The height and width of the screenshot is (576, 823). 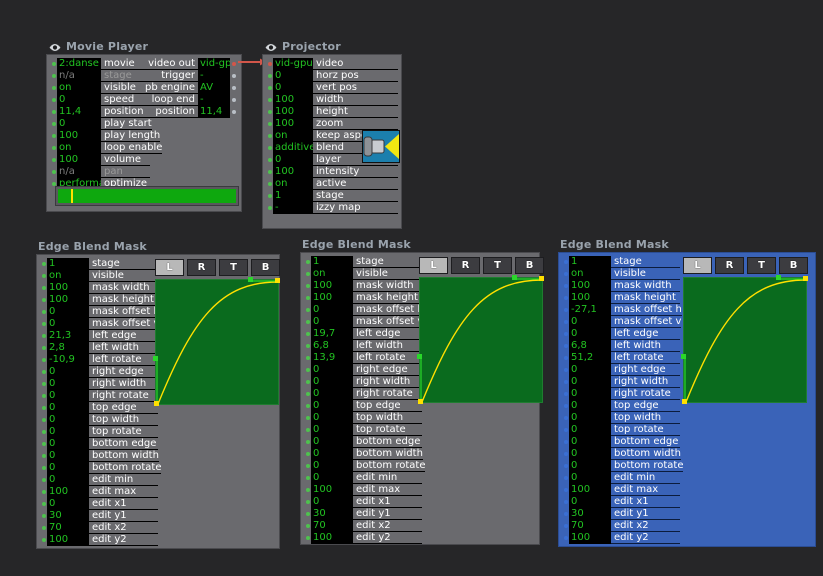 I want to click on param-row: 0 bottom rotate, so click(x=101, y=468).